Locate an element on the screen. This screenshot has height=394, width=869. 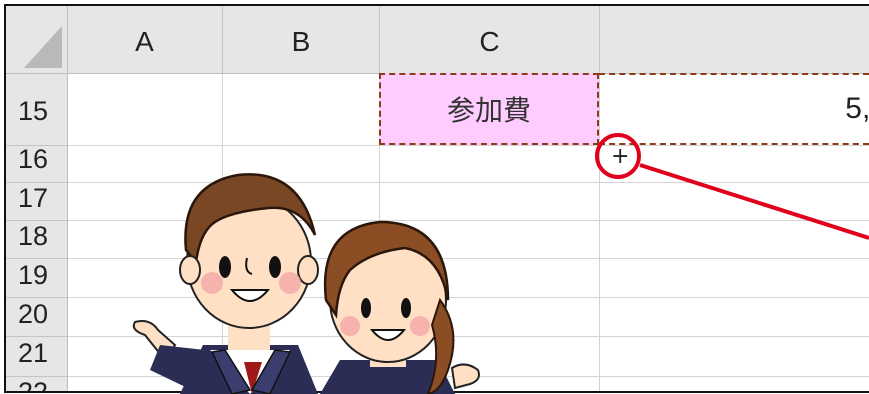
row-header-22: 22 is located at coordinates (36, 385).